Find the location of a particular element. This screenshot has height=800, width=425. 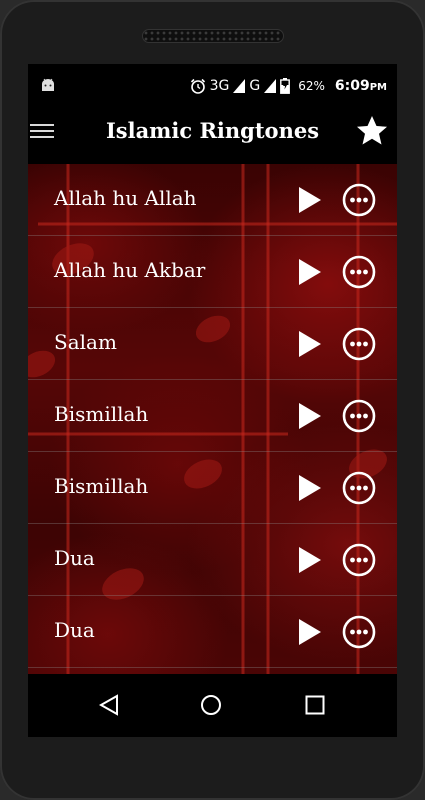

navigation-bar is located at coordinates (212, 705).